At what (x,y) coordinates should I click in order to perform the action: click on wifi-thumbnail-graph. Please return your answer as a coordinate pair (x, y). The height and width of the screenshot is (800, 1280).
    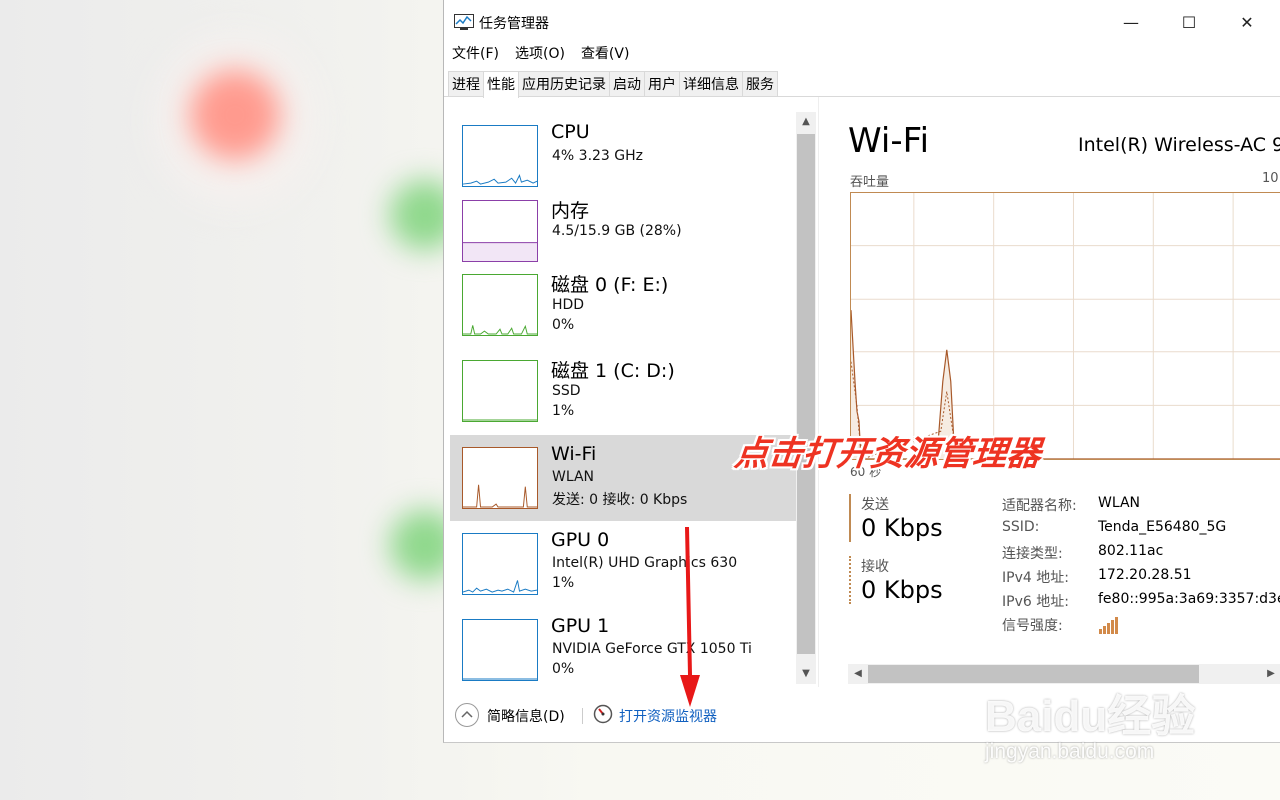
    Looking at the image, I should click on (500, 478).